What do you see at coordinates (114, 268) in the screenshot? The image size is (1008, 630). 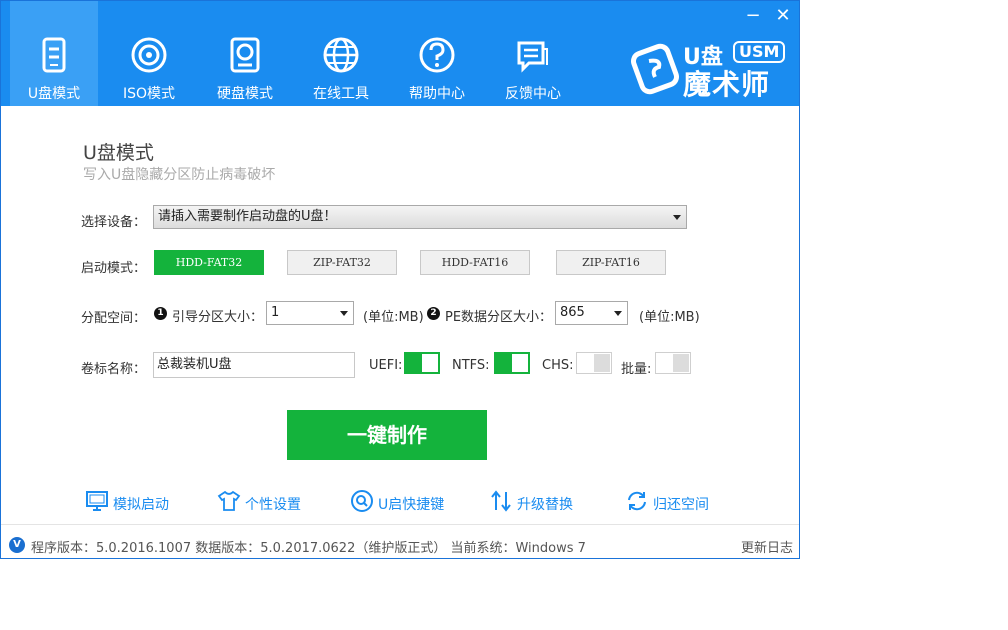 I see `boot-mode-label: 启动模式：` at bounding box center [114, 268].